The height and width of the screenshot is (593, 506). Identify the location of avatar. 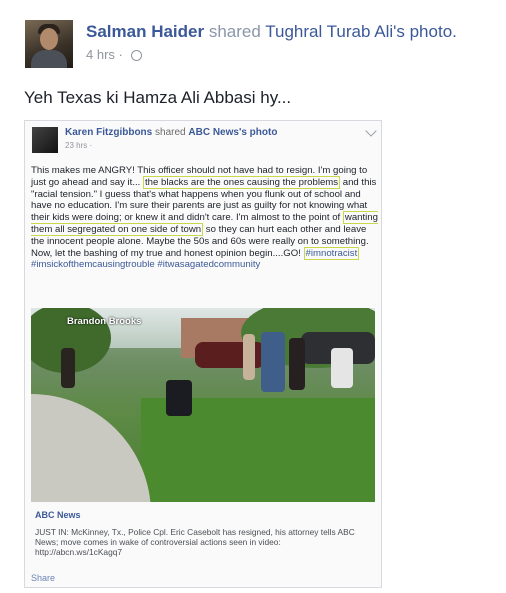
(49, 44).